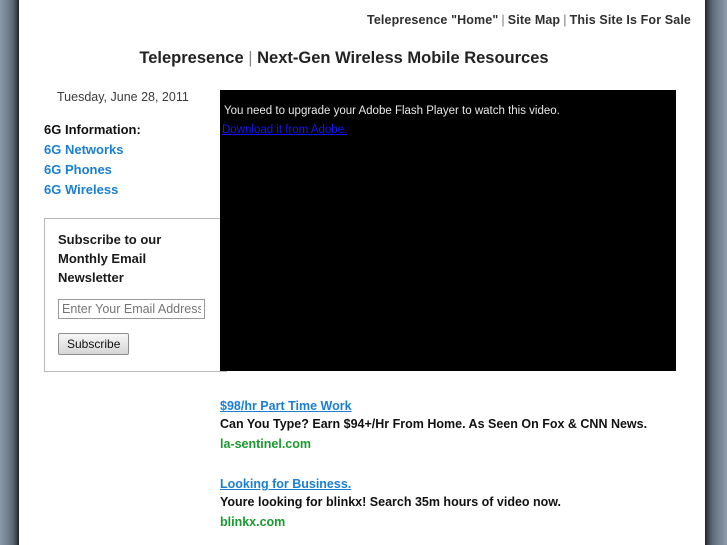 This screenshot has height=545, width=727. What do you see at coordinates (94, 343) in the screenshot?
I see `subscribe-button: Subscribe` at bounding box center [94, 343].